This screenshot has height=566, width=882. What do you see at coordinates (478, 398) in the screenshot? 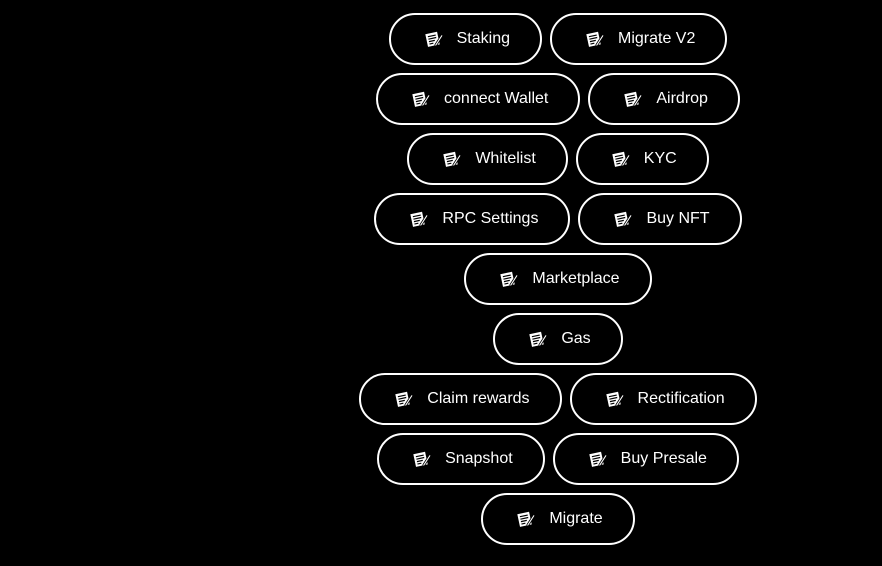
I see `button-label: Claim rewards` at bounding box center [478, 398].